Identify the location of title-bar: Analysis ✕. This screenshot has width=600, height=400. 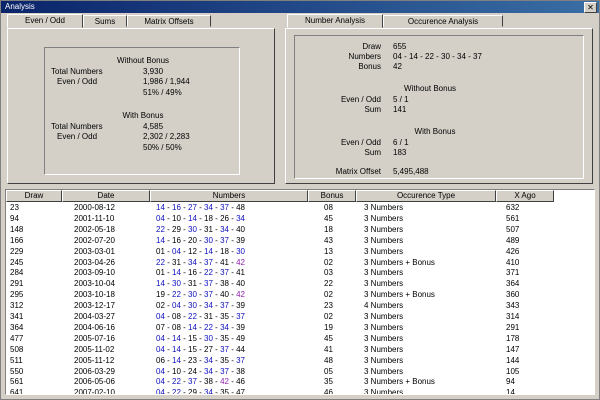
(300, 7).